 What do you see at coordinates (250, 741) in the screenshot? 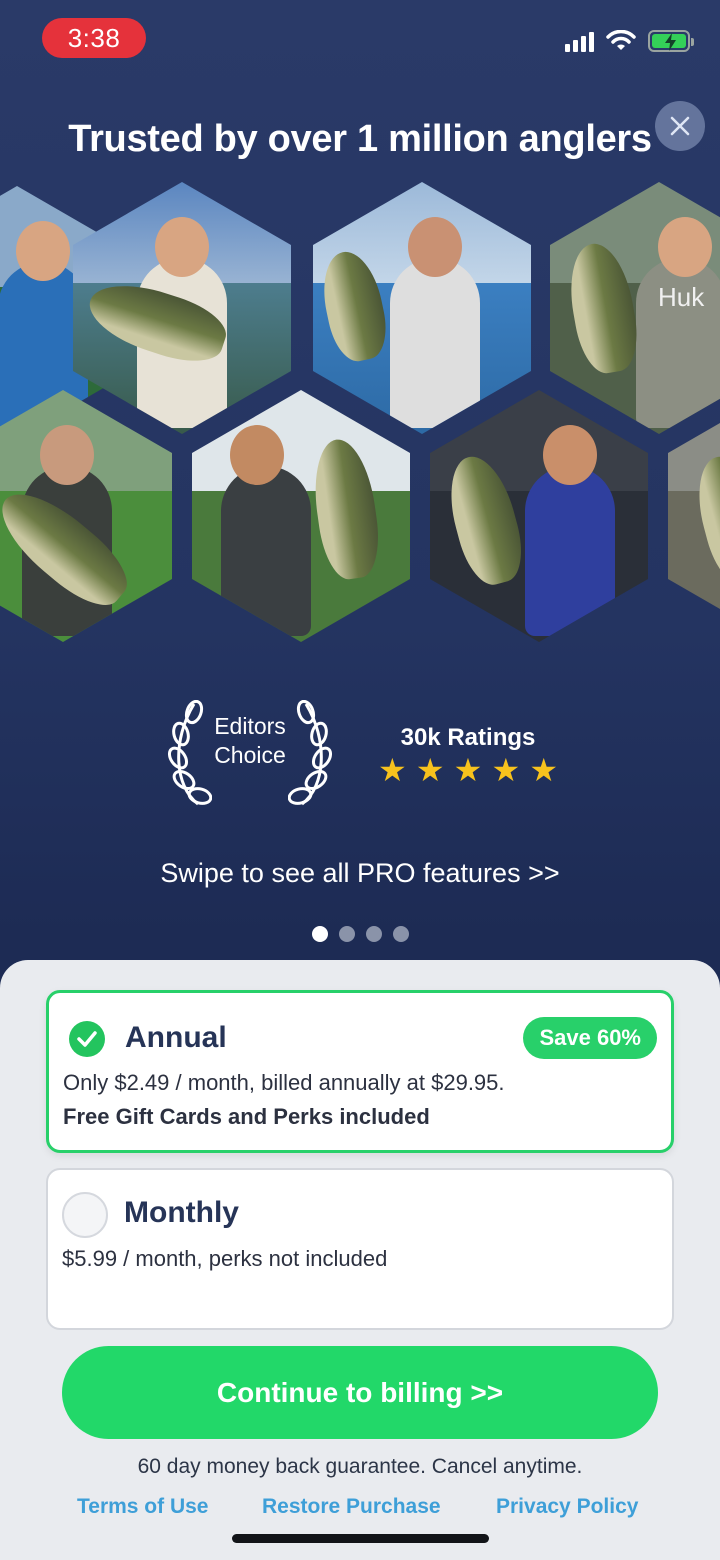
I see `editors-choice-badge: Editors Choice` at bounding box center [250, 741].